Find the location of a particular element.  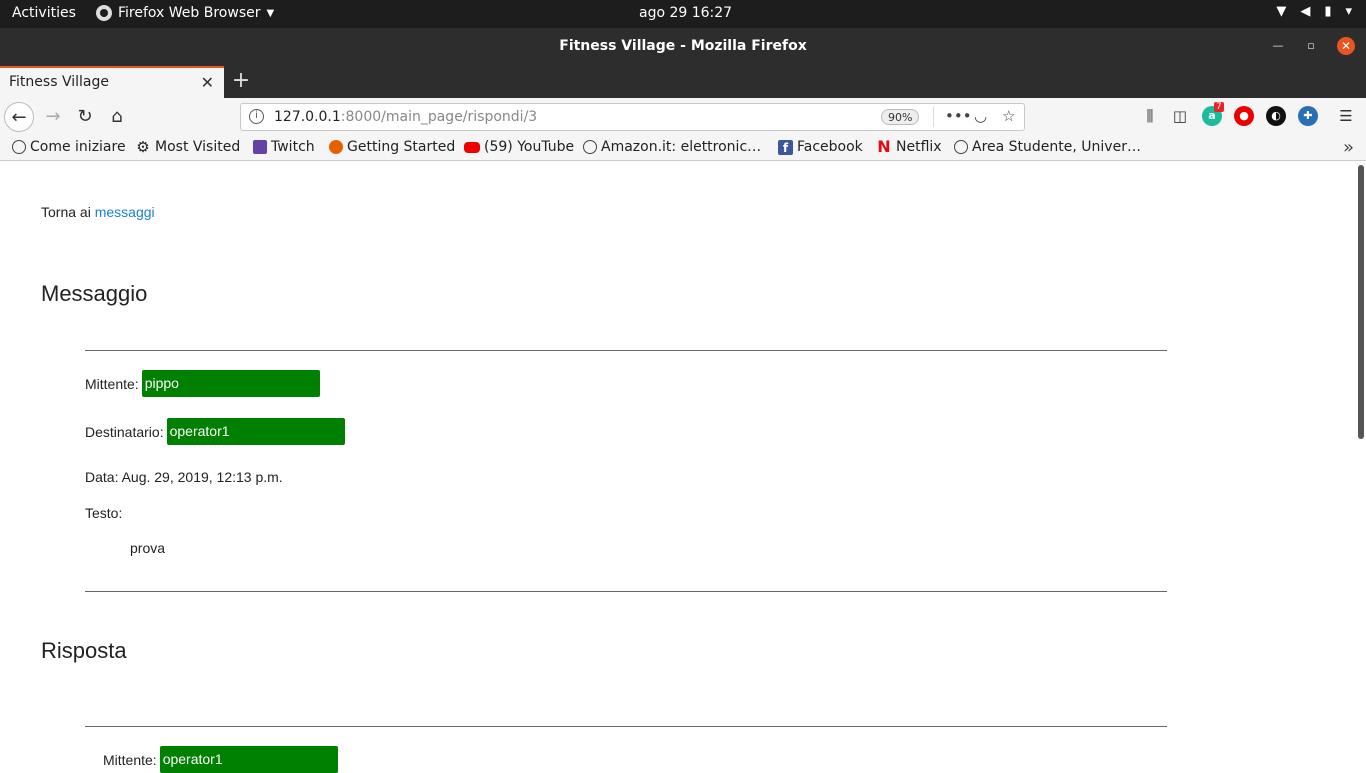

home-button: ⌂ is located at coordinates (117, 117).